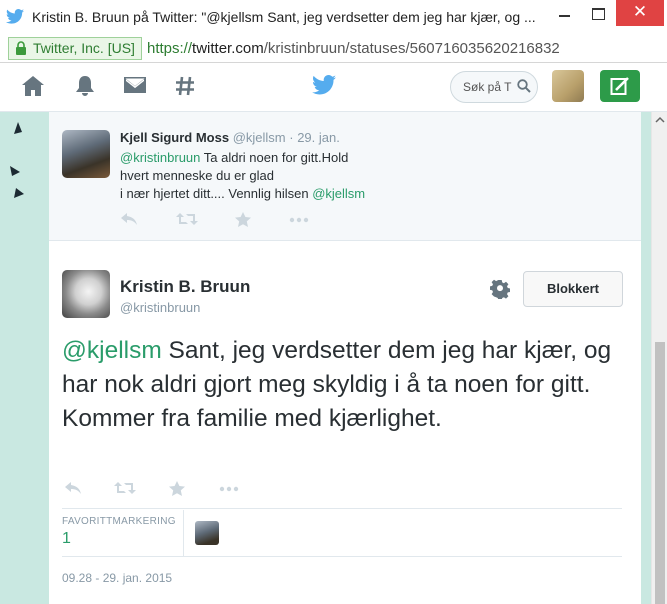 This screenshot has height=604, width=667. Describe the element at coordinates (259, 137) in the screenshot. I see `reply-author-handle: @kjellsm` at that location.